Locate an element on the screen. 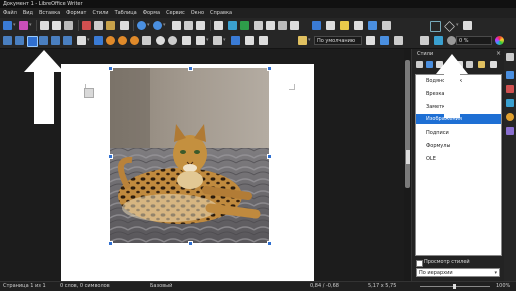 The image size is (516, 291). print-preview-icon is located at coordinates (68, 25).